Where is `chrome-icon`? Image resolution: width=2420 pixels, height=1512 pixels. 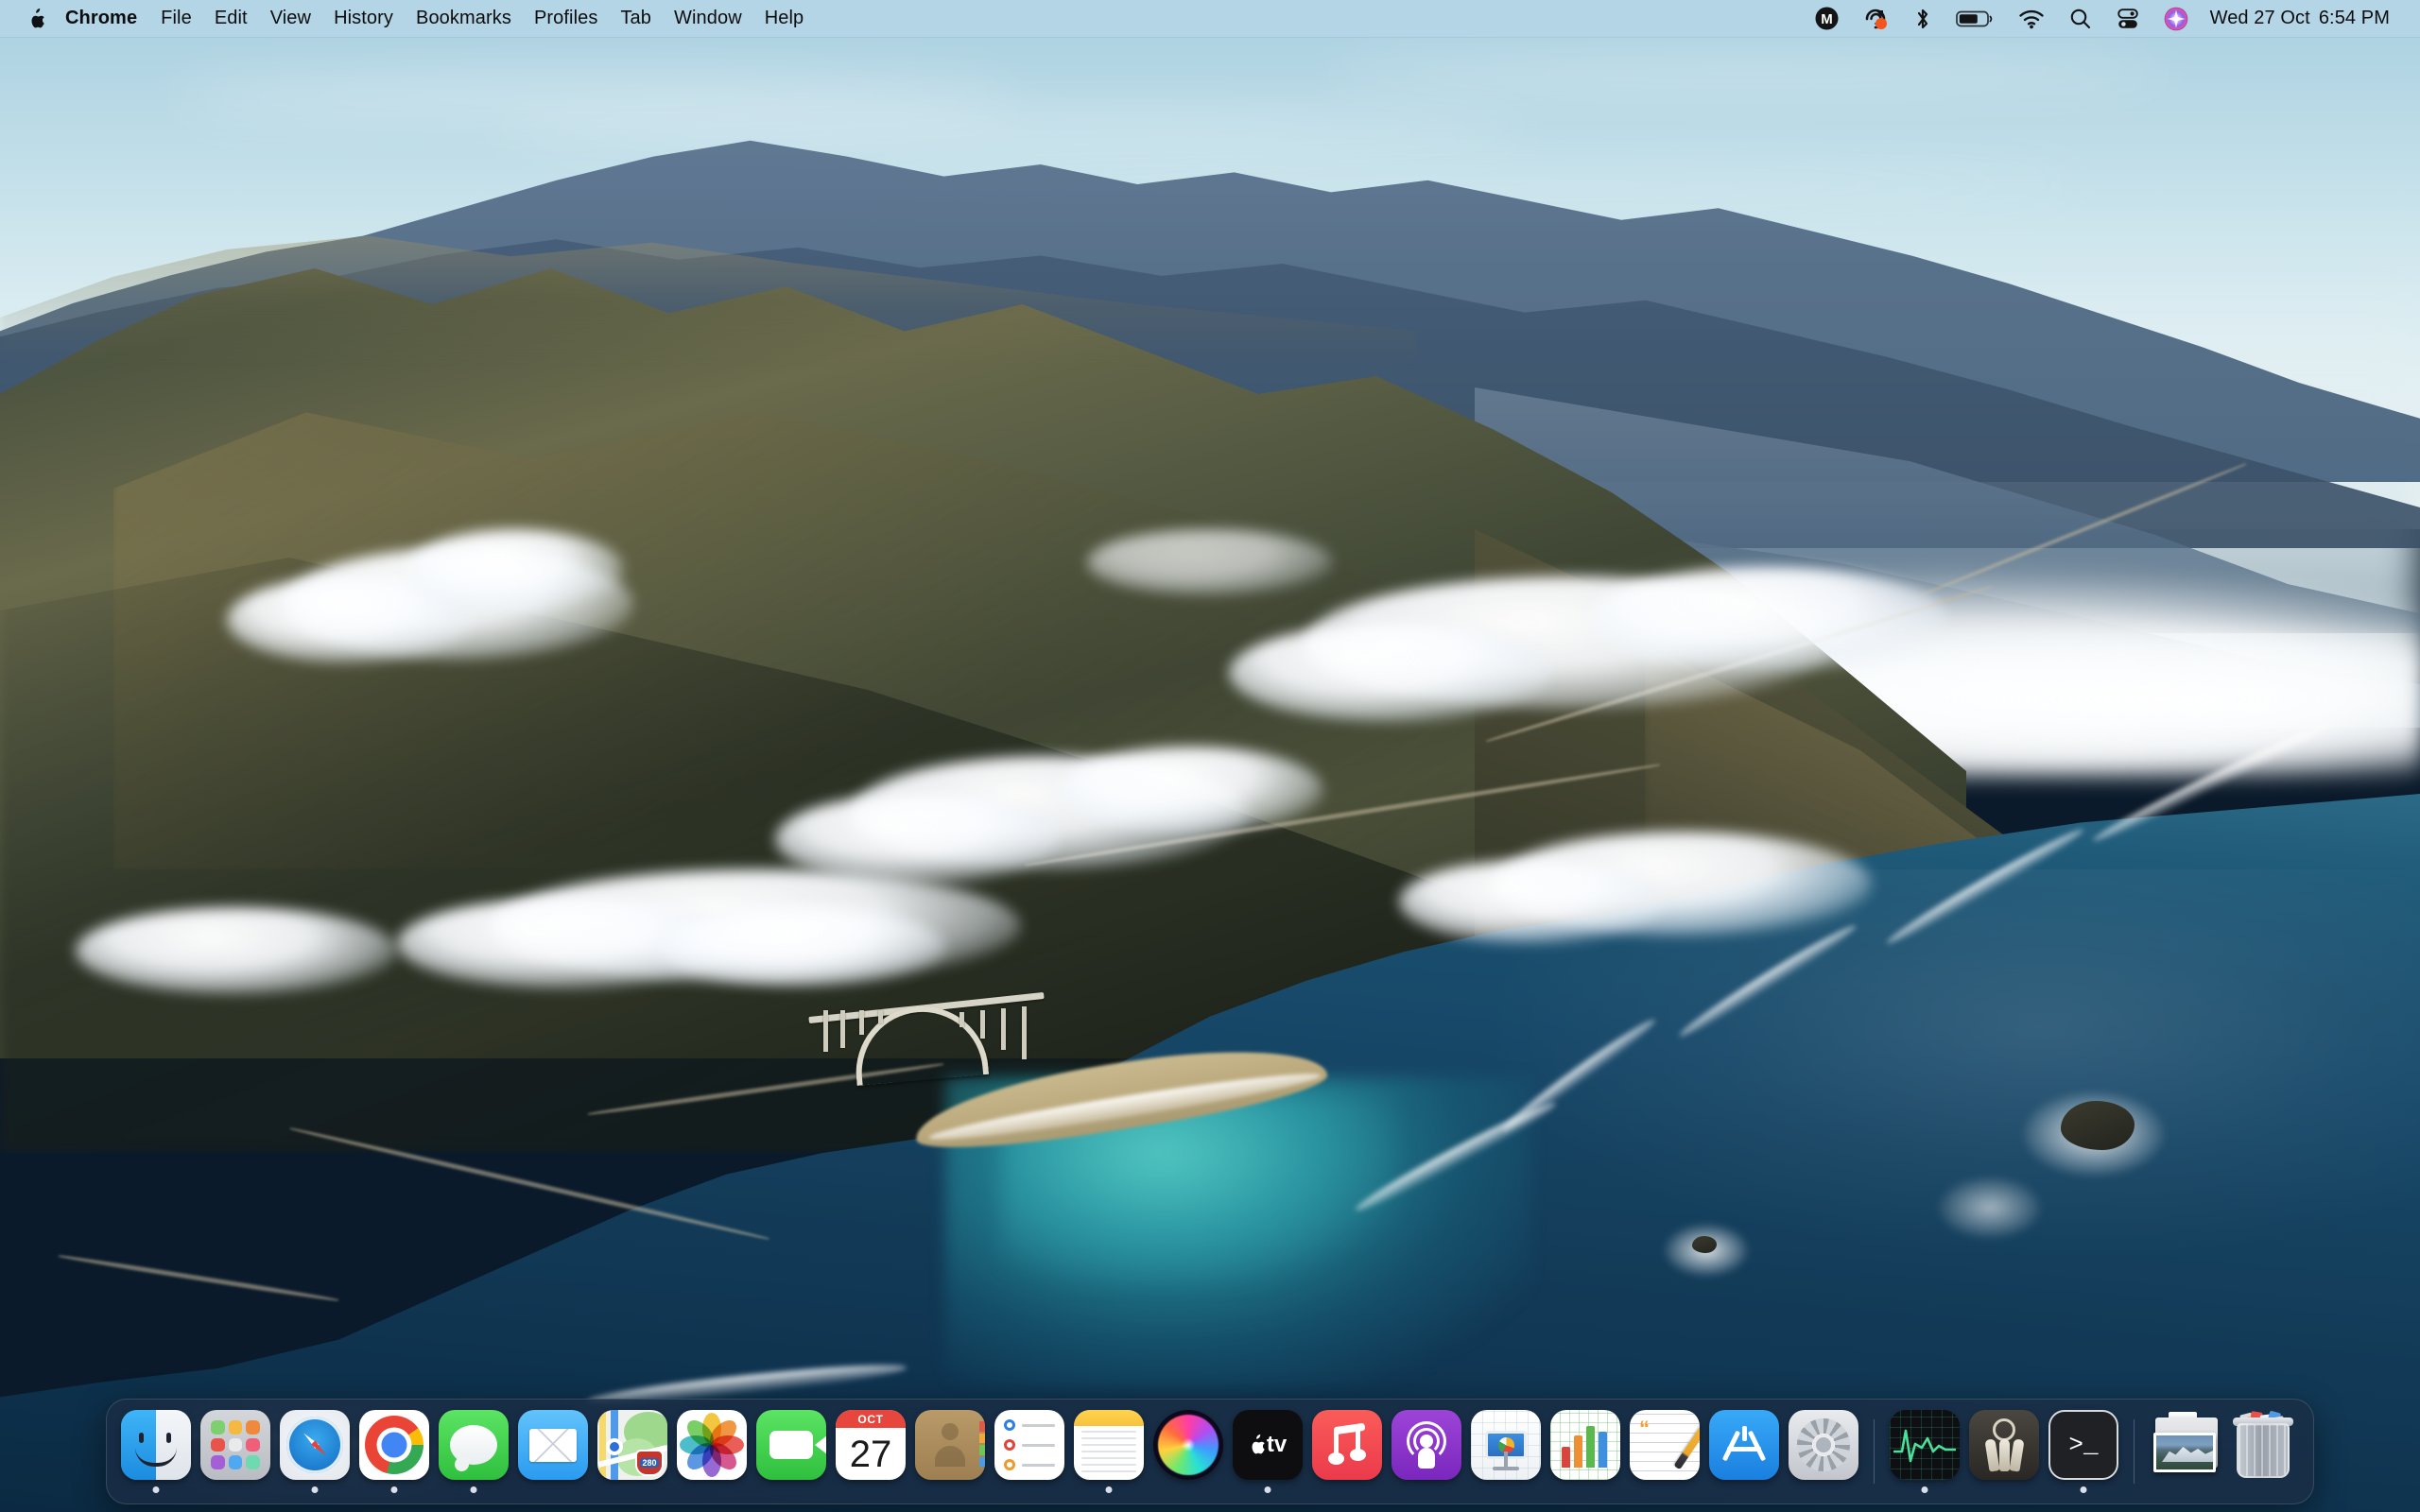
chrome-icon is located at coordinates (394, 1445).